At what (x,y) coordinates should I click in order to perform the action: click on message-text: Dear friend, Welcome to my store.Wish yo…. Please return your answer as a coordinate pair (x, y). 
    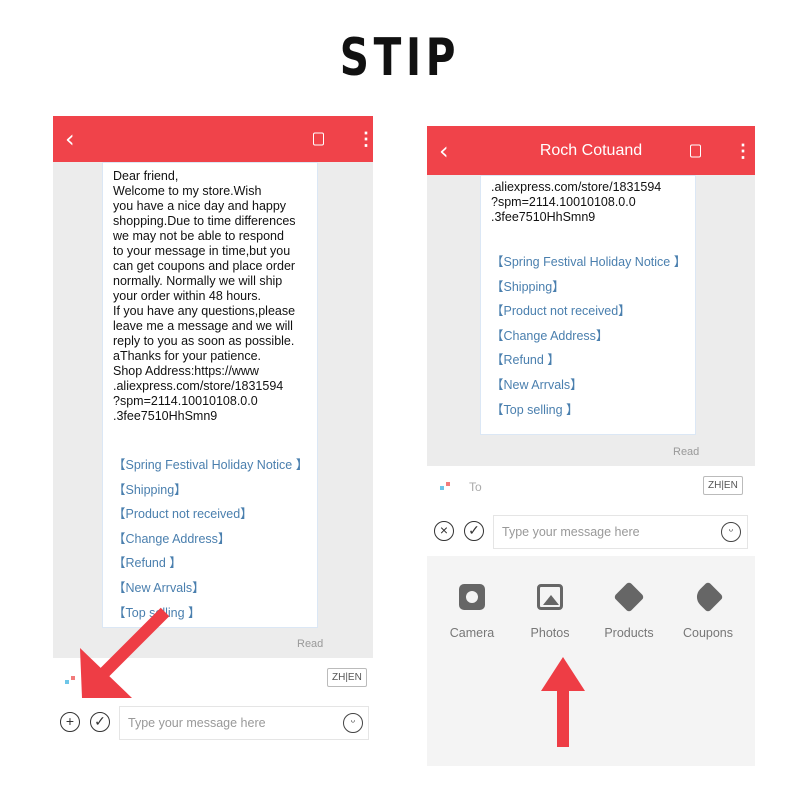
    Looking at the image, I should click on (204, 296).